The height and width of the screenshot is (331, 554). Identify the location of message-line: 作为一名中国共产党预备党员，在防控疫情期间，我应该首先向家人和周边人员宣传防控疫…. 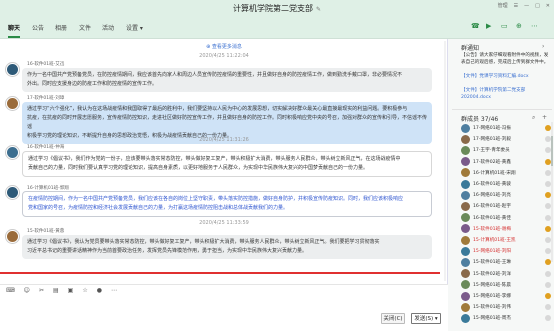
(215, 75).